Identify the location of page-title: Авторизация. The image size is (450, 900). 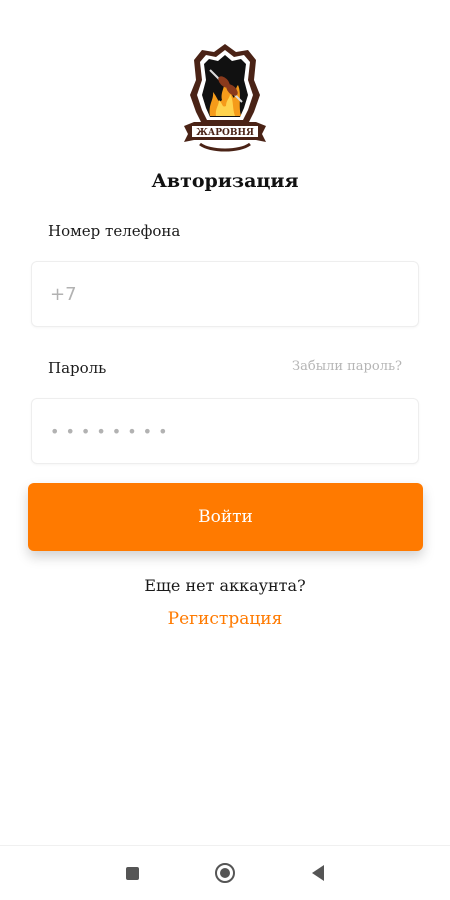
(225, 181).